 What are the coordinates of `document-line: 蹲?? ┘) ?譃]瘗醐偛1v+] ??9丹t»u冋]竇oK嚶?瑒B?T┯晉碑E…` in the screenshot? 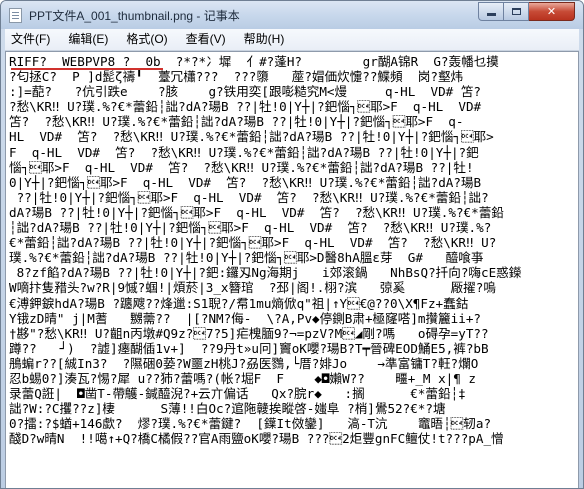 It's located at (249, 348).